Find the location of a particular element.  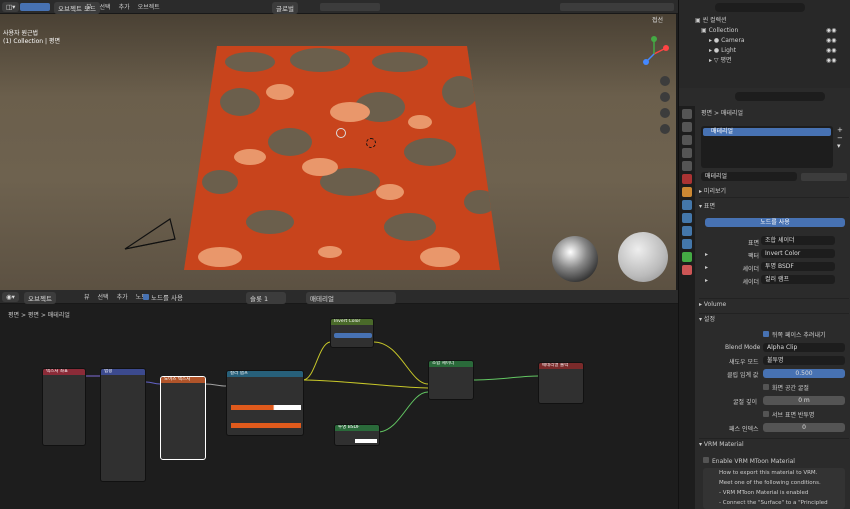

constraints-tab-icon is located at coordinates (687, 244).